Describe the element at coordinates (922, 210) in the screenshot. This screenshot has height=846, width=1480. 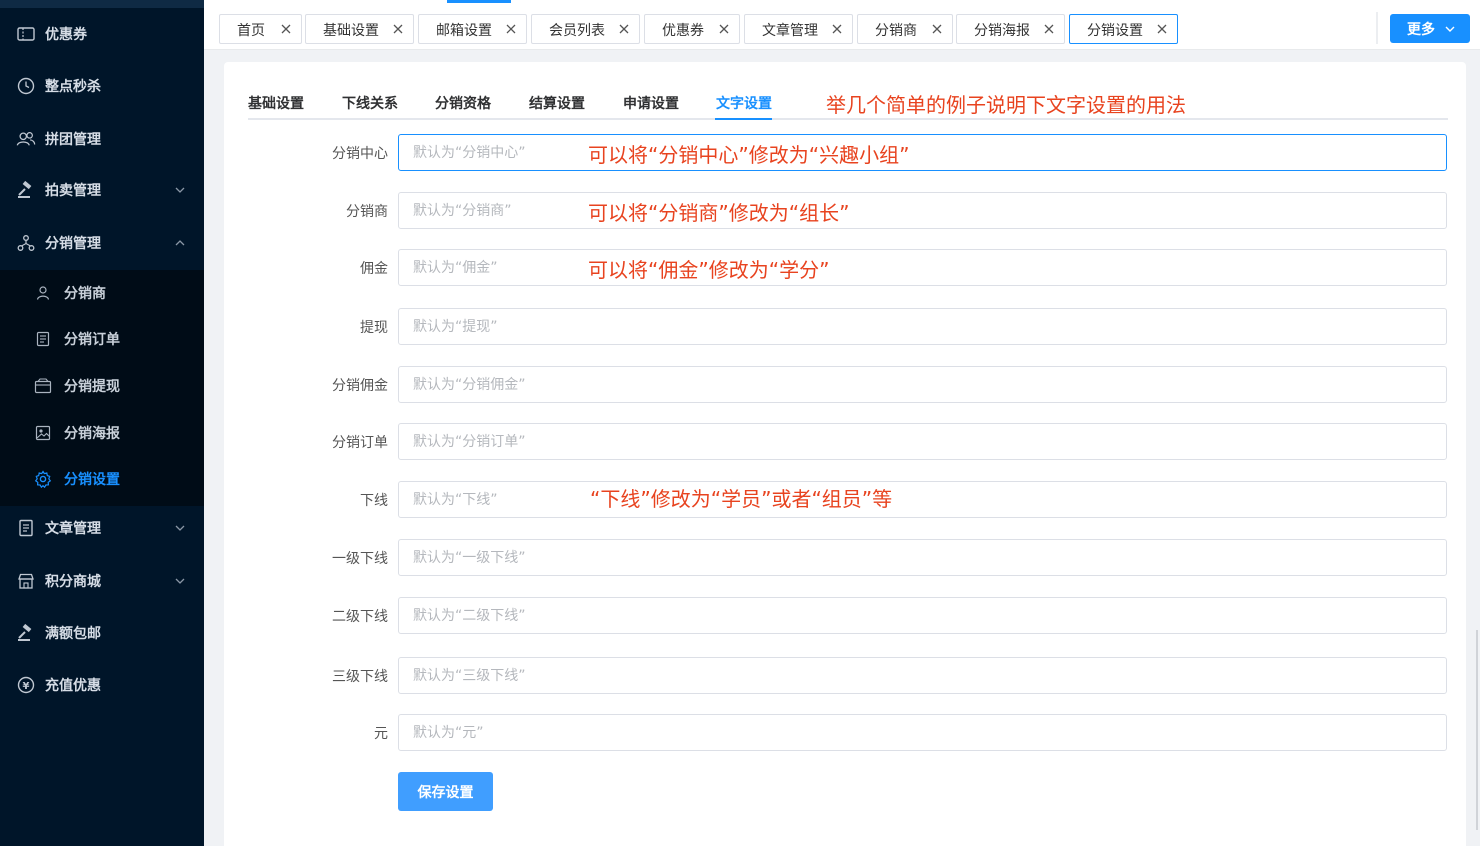
I see `distributor-input` at that location.